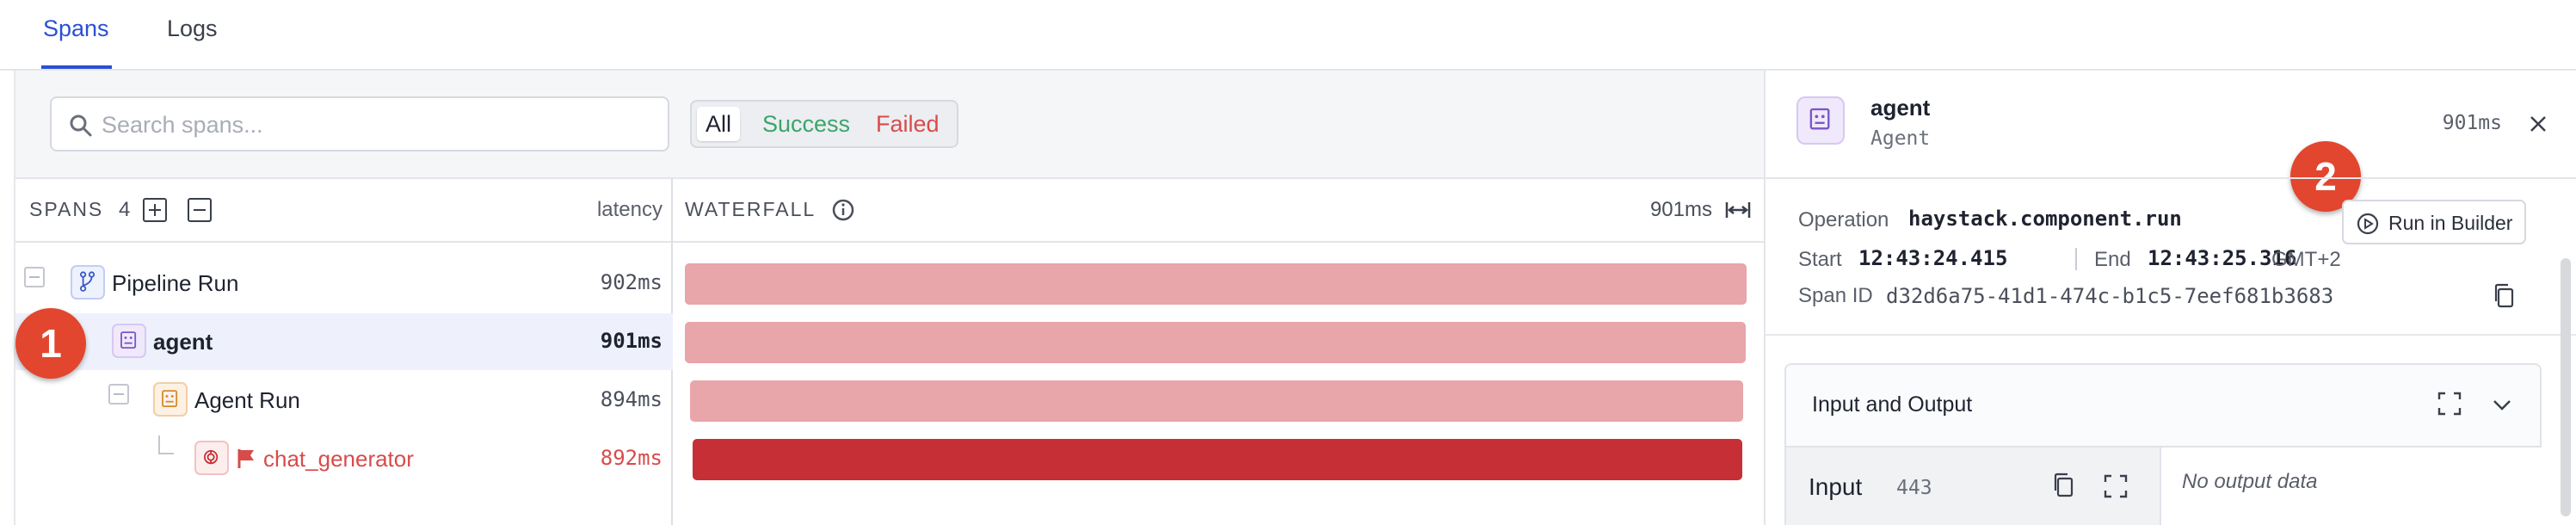 Image resolution: width=2576 pixels, height=525 pixels. I want to click on chevron-down-icon, so click(2502, 404).